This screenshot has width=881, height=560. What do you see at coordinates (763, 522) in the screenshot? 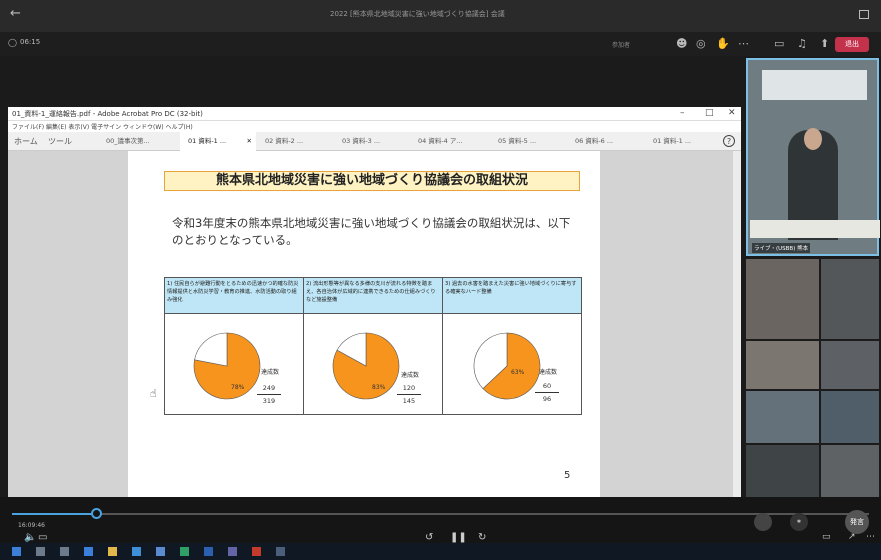
I see `speed-button` at bounding box center [763, 522].